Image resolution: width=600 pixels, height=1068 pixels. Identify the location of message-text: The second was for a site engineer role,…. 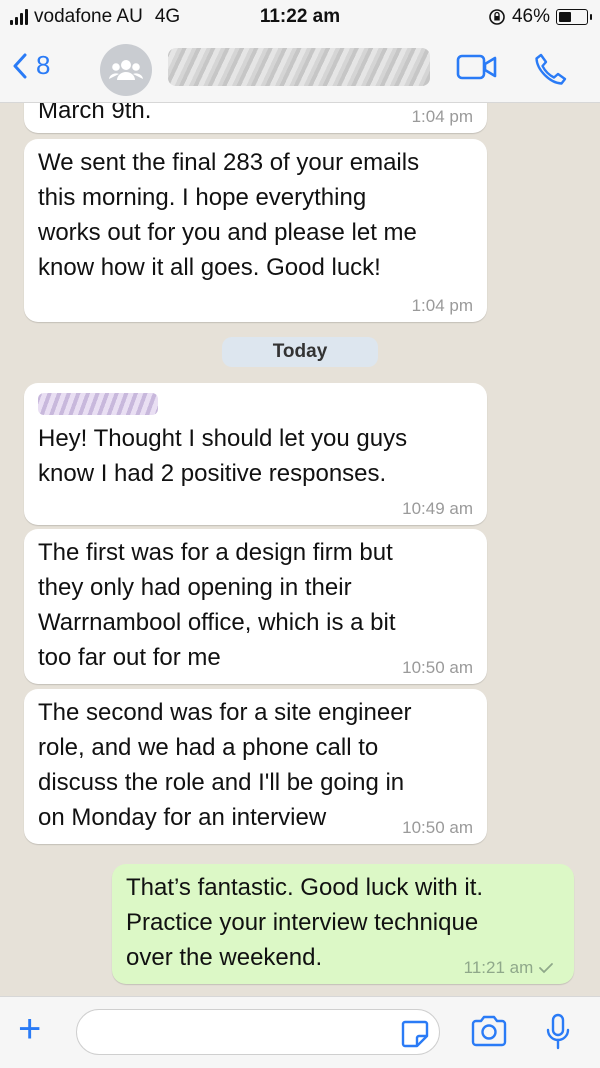
(225, 765).